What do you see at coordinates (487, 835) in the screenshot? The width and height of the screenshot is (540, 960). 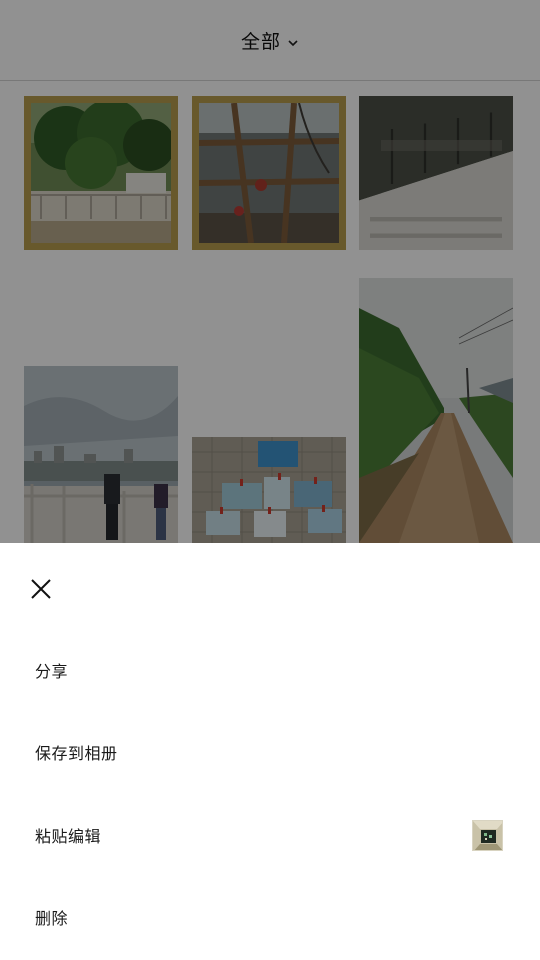 I see `paste-preview-thumbnail` at bounding box center [487, 835].